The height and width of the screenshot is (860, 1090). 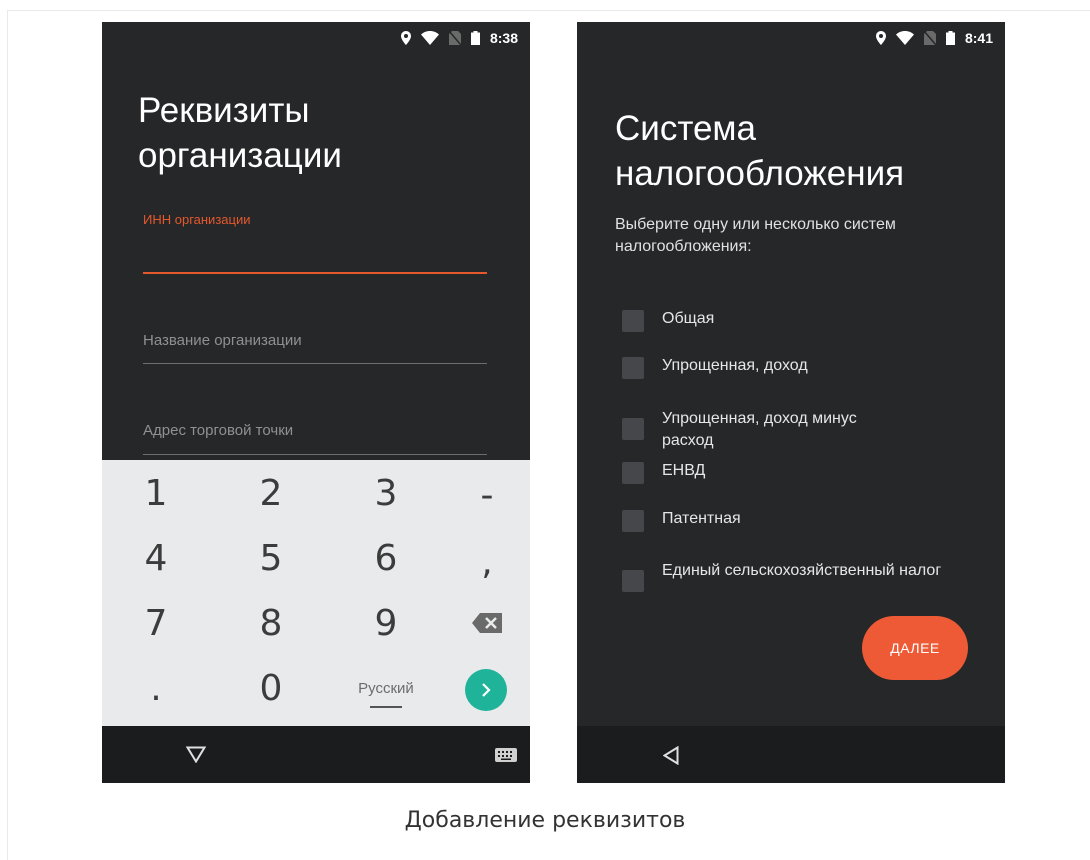 What do you see at coordinates (218, 430) in the screenshot?
I see `store-address-field-label: Адрес торговой точки` at bounding box center [218, 430].